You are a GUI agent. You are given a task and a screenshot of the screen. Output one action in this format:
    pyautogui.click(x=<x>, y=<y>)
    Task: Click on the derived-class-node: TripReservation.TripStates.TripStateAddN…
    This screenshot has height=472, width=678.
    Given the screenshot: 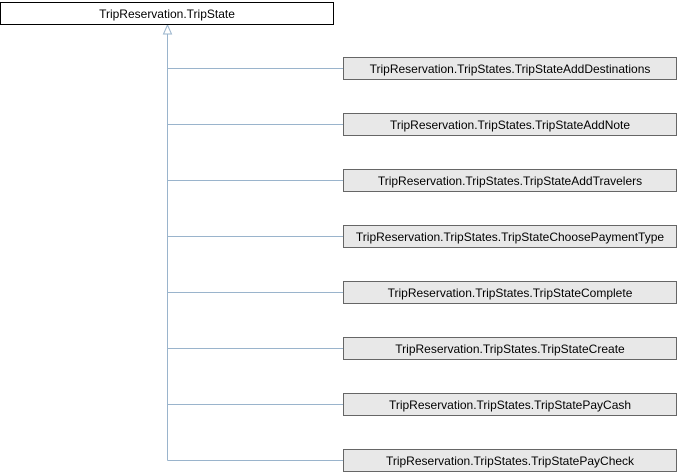 What is the action you would take?
    pyautogui.click(x=510, y=124)
    